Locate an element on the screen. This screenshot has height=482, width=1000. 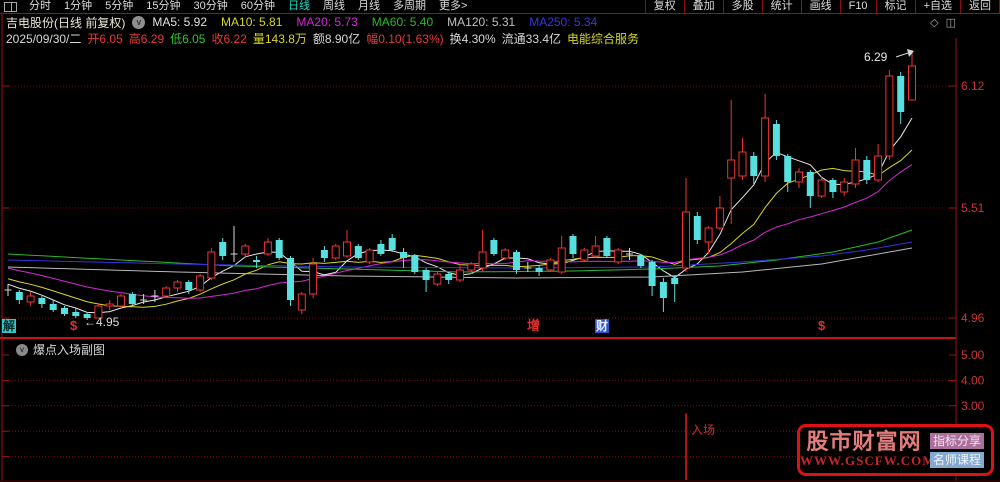
watermark: 股市财富网 WWW.GSCFW.COM 指标分享 名师课程 is located at coordinates (895, 450).